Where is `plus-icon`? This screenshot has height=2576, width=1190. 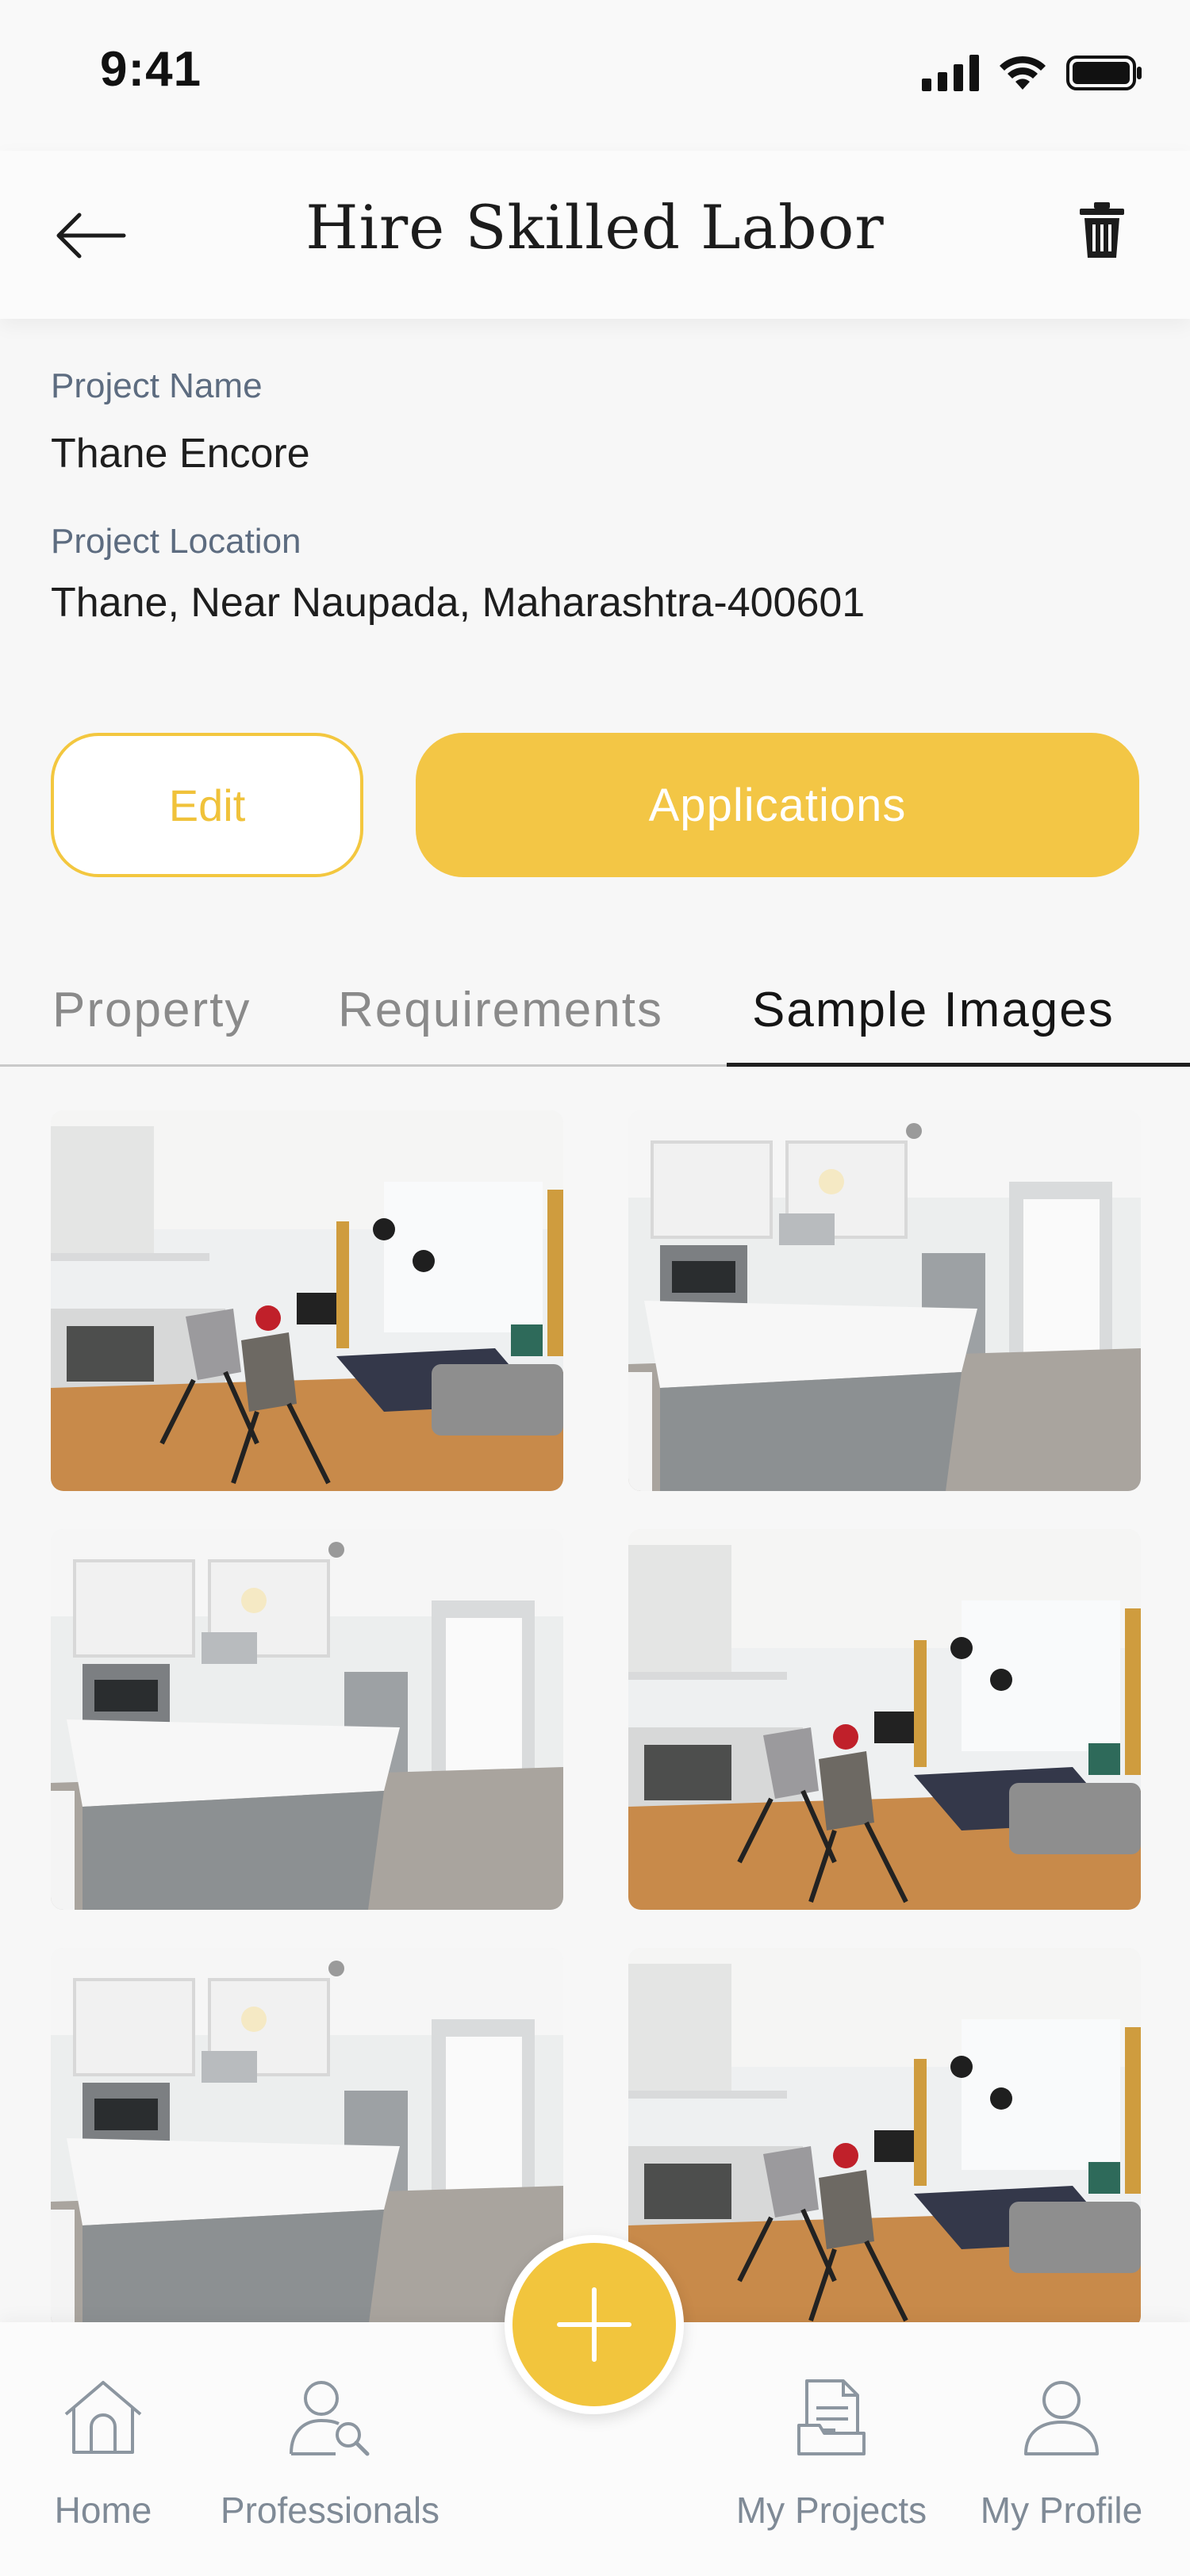
plus-icon is located at coordinates (594, 2324).